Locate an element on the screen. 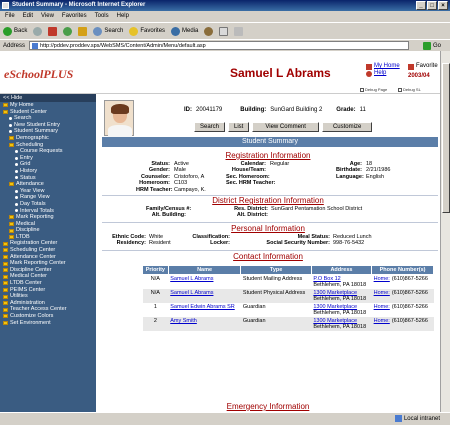 This screenshot has width=450, height=426. media-button: Media is located at coordinates (185, 31).